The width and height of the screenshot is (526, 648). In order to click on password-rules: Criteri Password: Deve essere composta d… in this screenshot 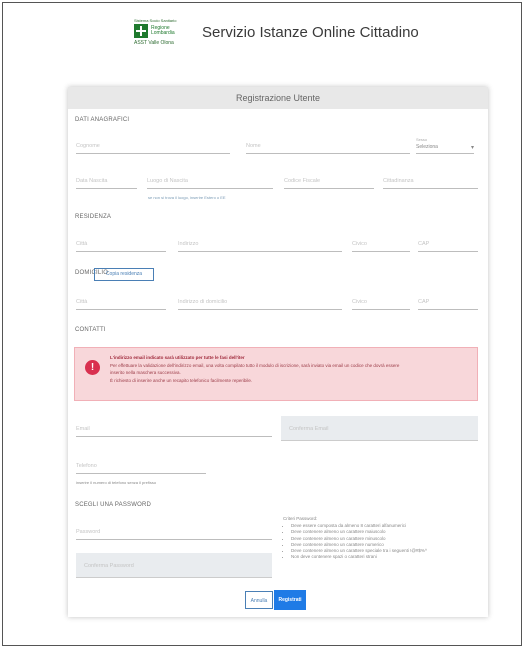, I will do `click(355, 538)`.